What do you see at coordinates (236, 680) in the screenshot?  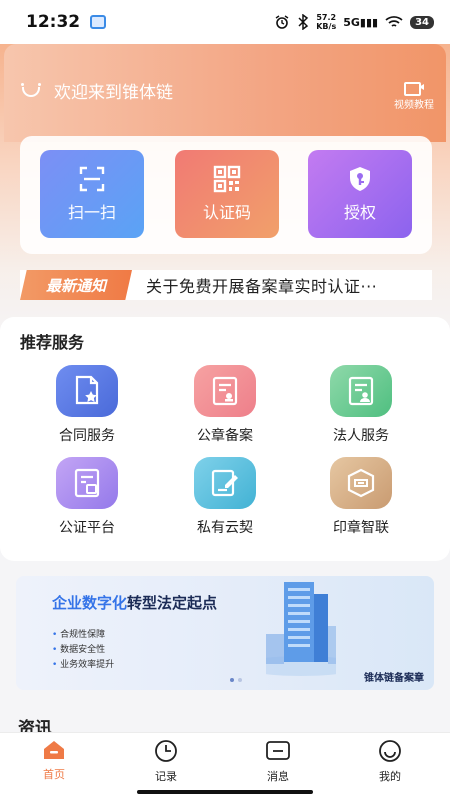 I see `carousel-dots` at bounding box center [236, 680].